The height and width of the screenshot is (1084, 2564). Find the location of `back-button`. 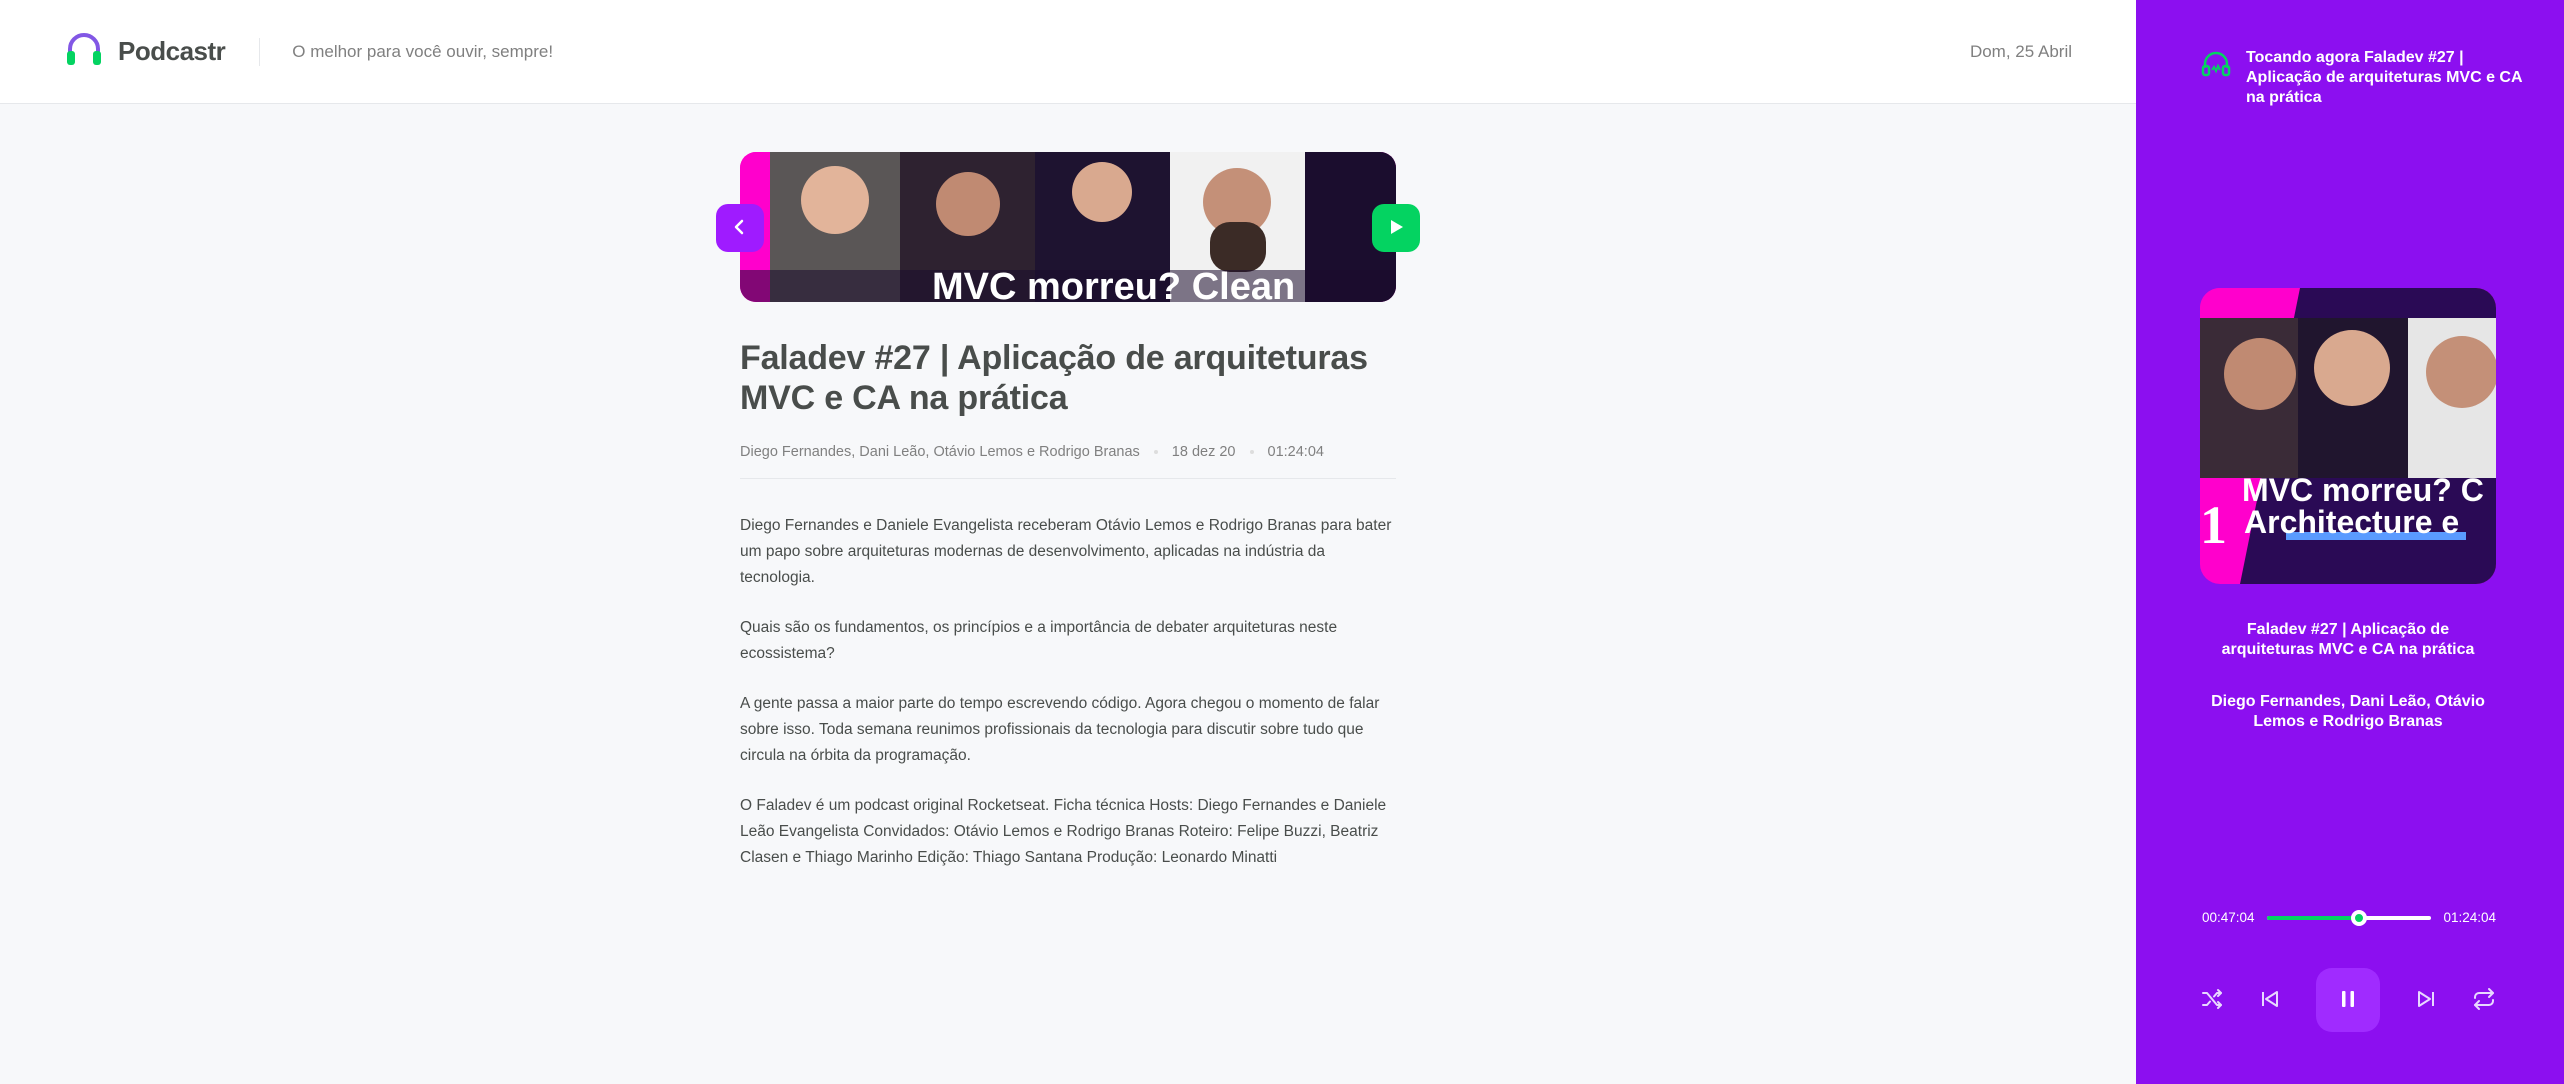

back-button is located at coordinates (740, 228).